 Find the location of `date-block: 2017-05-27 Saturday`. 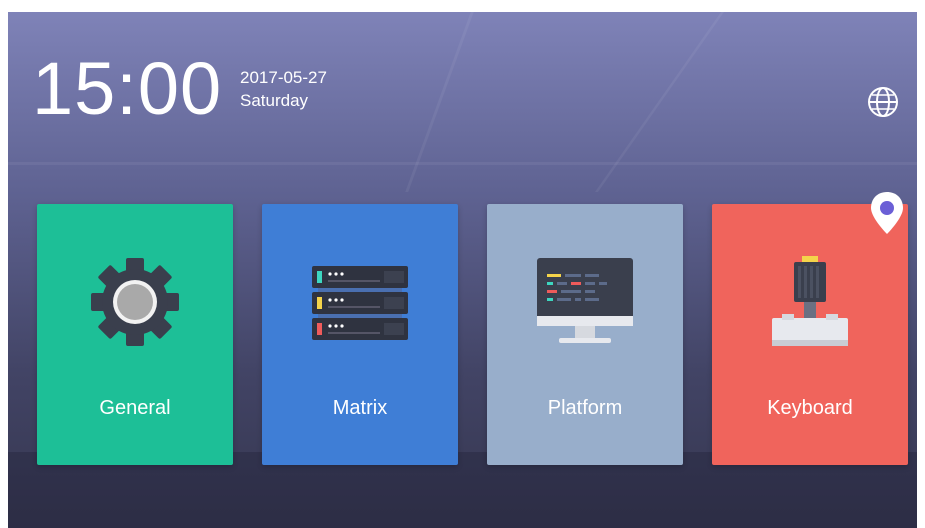

date-block: 2017-05-27 Saturday is located at coordinates (283, 91).